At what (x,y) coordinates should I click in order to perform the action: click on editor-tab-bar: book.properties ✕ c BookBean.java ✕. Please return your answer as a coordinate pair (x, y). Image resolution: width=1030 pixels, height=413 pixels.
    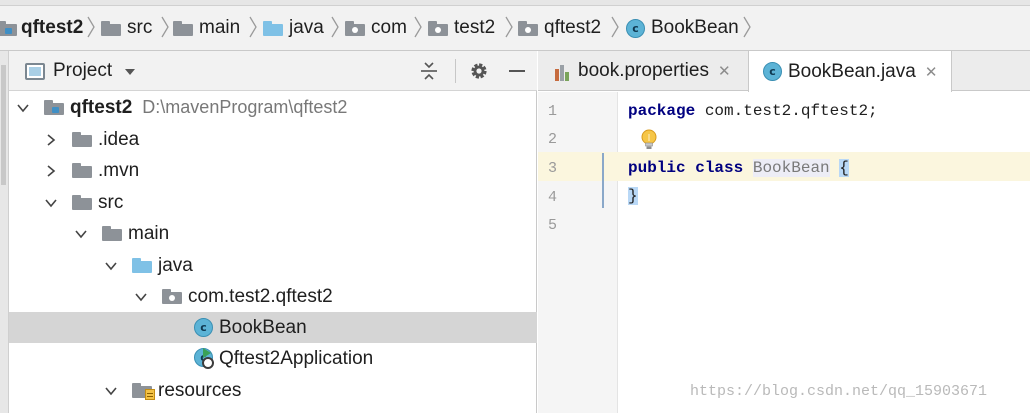
    Looking at the image, I should click on (784, 71).